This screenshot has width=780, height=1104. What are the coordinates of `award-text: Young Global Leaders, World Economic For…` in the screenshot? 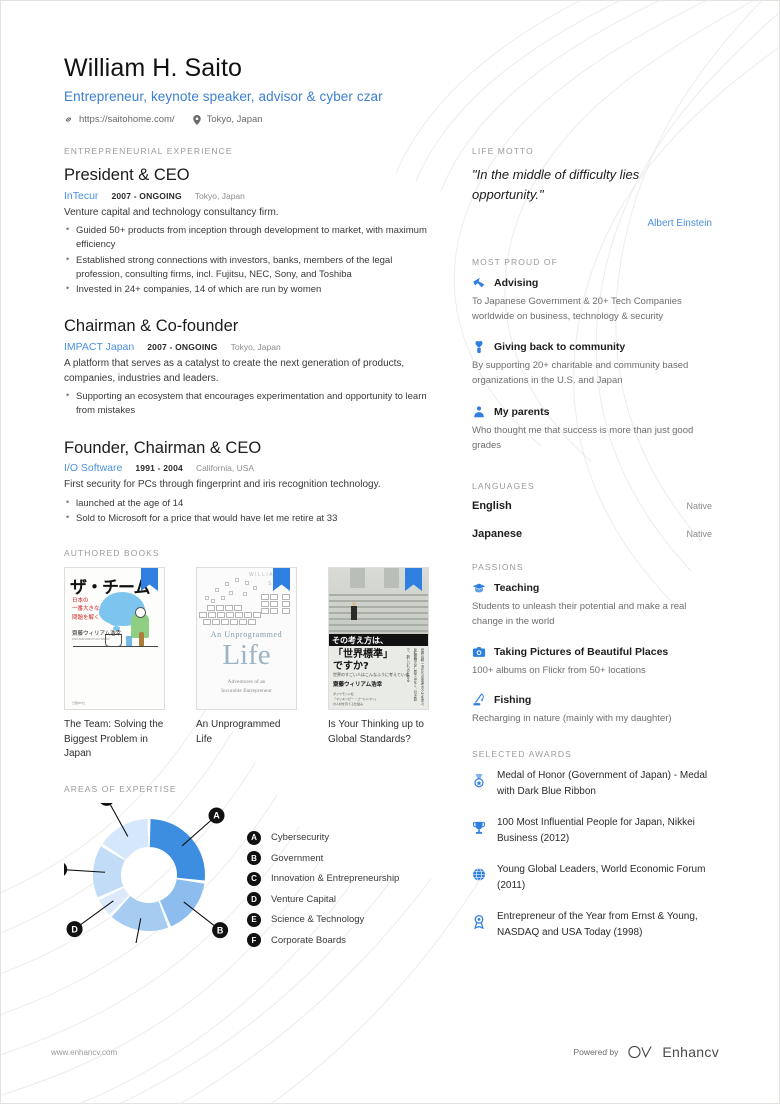 It's located at (601, 877).